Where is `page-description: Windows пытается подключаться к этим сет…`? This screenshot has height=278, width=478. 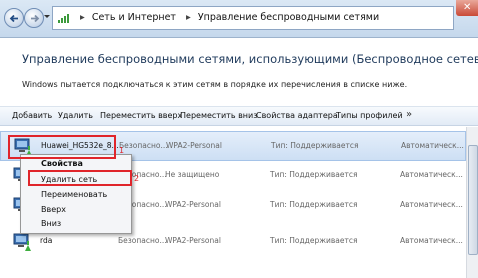
page-description: Windows пытается подключаться к этим сет… is located at coordinates (215, 84).